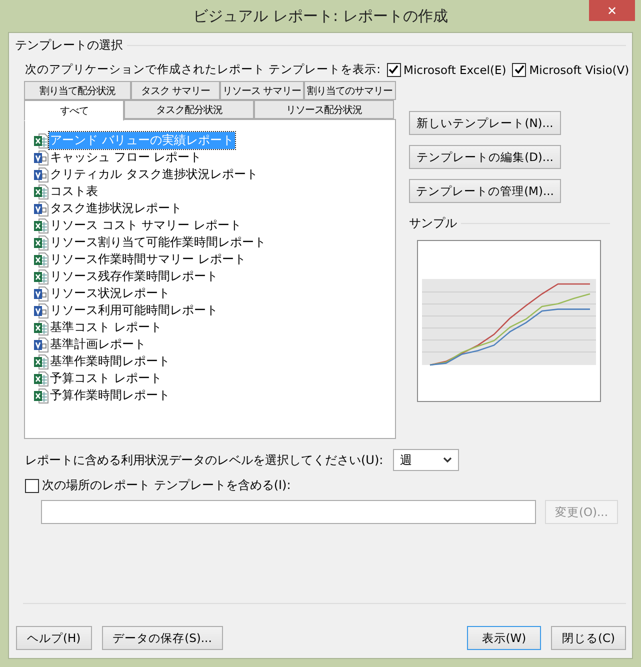  Describe the element at coordinates (54, 638) in the screenshot. I see `footer-button: ヘルプ(H)` at that location.